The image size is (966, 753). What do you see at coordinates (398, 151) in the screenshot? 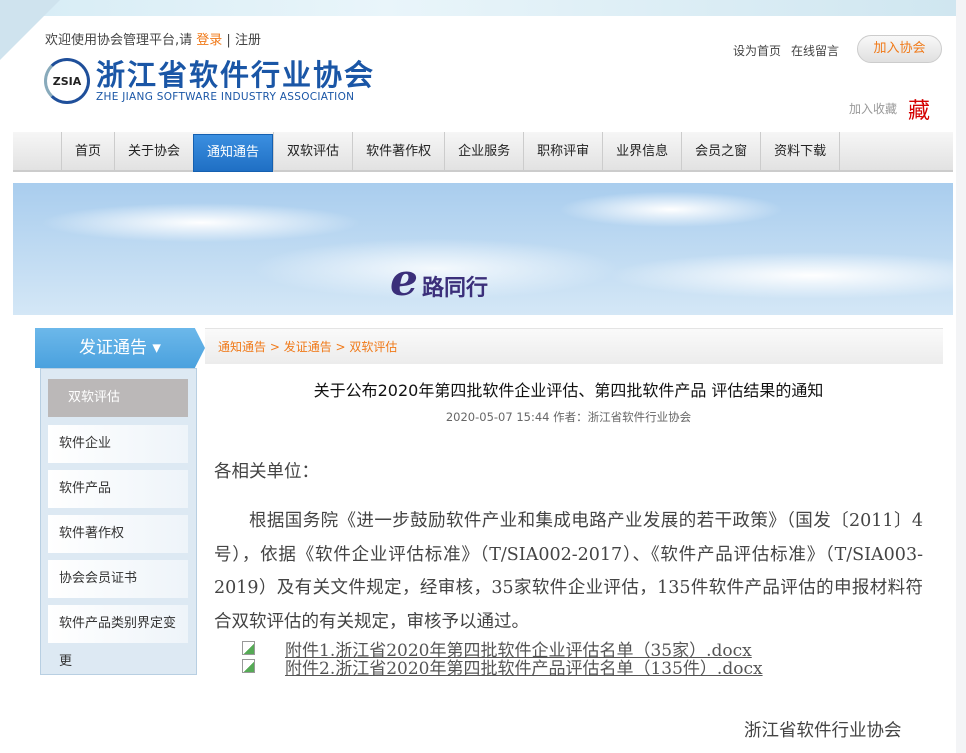
I see `nav-copyright: 软件著作权` at bounding box center [398, 151].